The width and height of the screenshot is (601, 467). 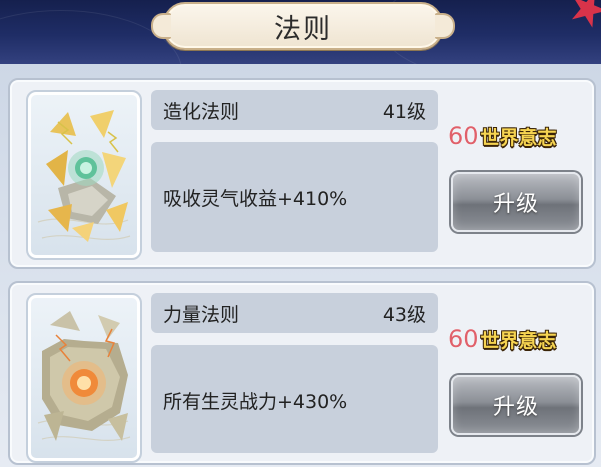 What do you see at coordinates (404, 315) in the screenshot?
I see `law-level: 43级` at bounding box center [404, 315].